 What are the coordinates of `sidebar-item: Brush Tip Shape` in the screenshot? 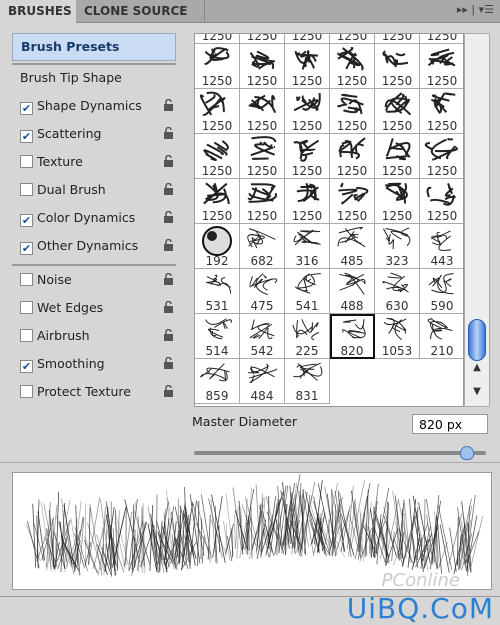 It's located at (100, 78).